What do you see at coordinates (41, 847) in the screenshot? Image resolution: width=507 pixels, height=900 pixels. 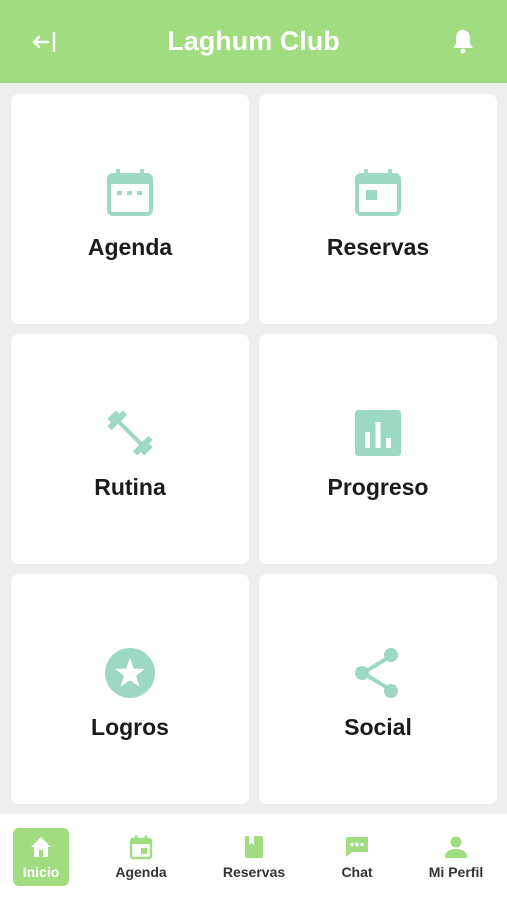 I see `home-icon` at bounding box center [41, 847].